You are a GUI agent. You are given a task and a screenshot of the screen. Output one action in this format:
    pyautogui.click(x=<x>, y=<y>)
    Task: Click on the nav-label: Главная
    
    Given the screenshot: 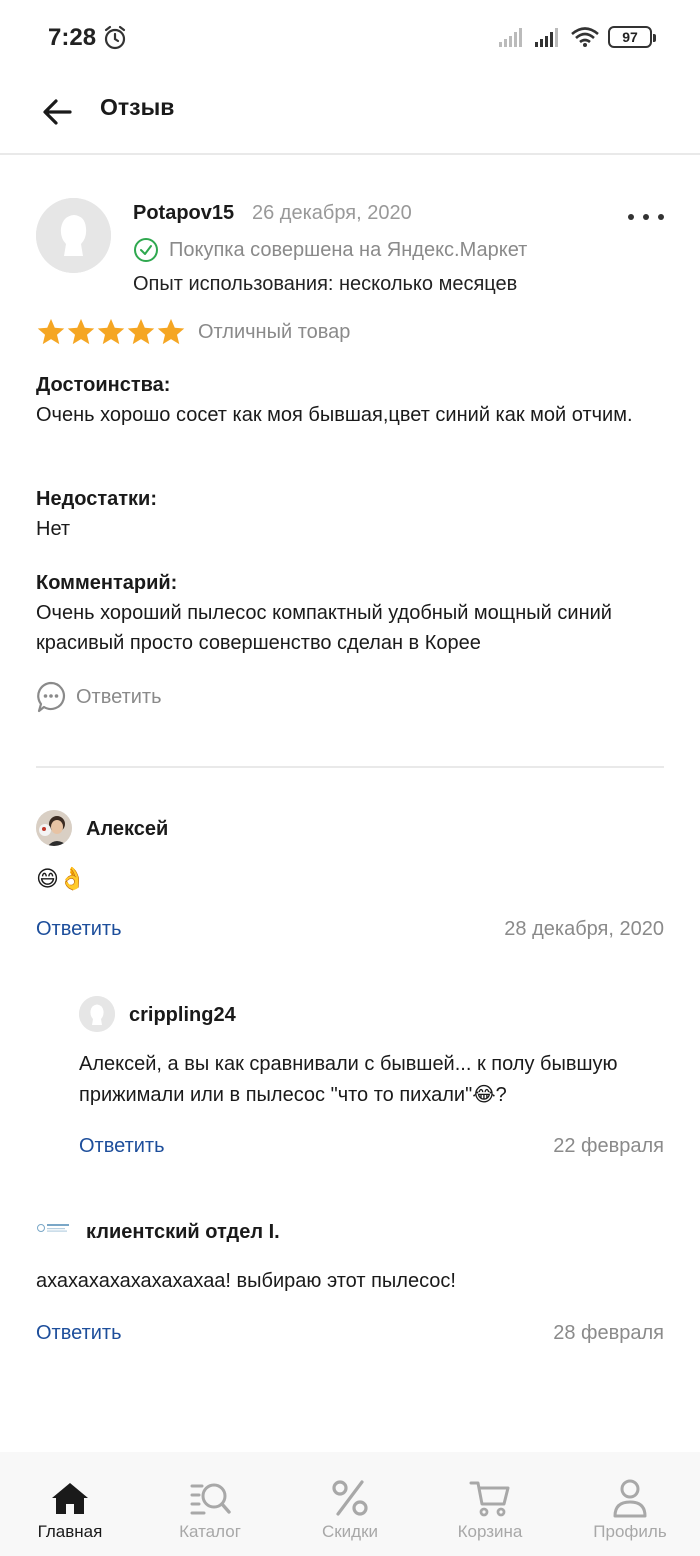 What is the action you would take?
    pyautogui.click(x=70, y=1531)
    